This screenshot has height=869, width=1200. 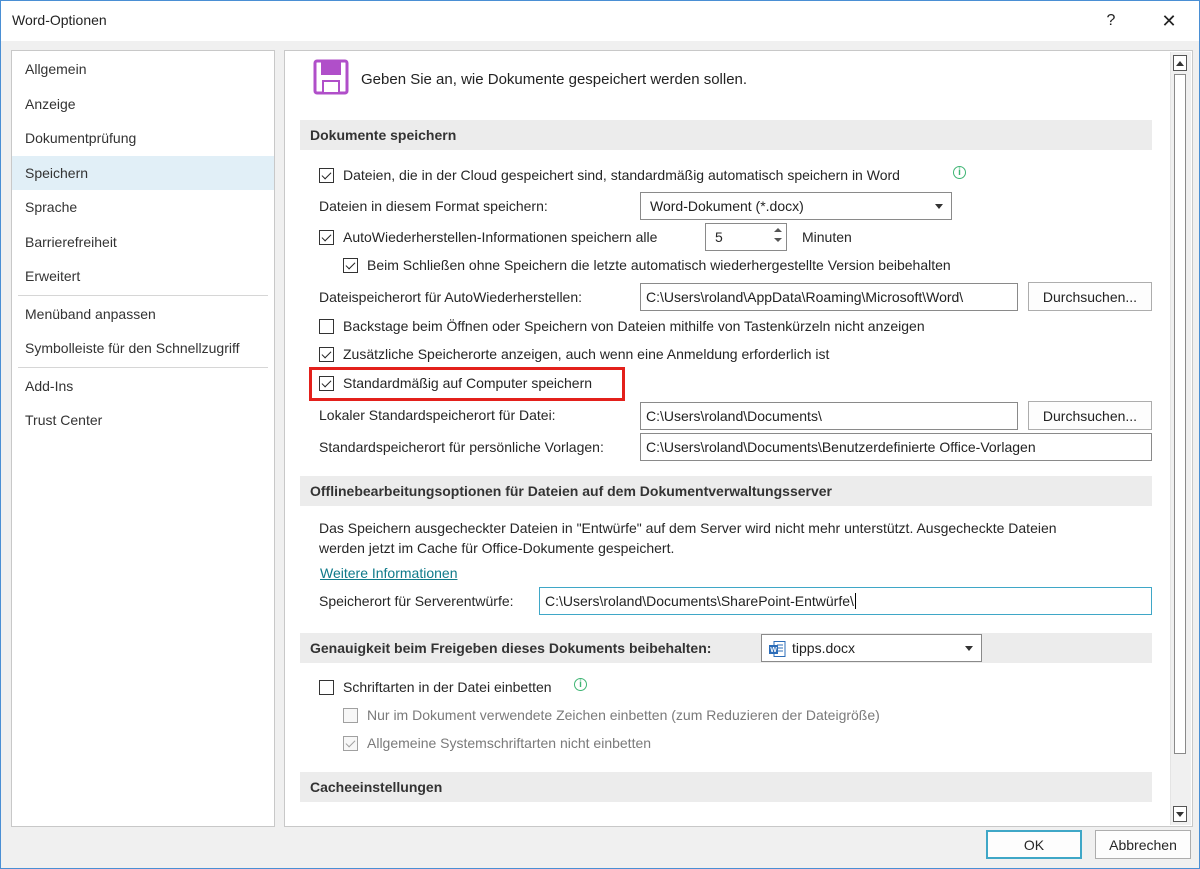 What do you see at coordinates (1143, 844) in the screenshot?
I see `cancel-button: Abbrechen` at bounding box center [1143, 844].